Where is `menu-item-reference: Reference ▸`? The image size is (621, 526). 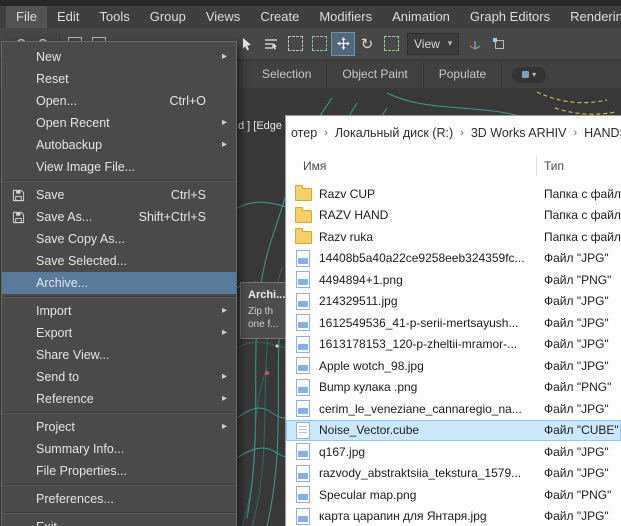
menu-item-reference: Reference ▸ is located at coordinates (119, 399).